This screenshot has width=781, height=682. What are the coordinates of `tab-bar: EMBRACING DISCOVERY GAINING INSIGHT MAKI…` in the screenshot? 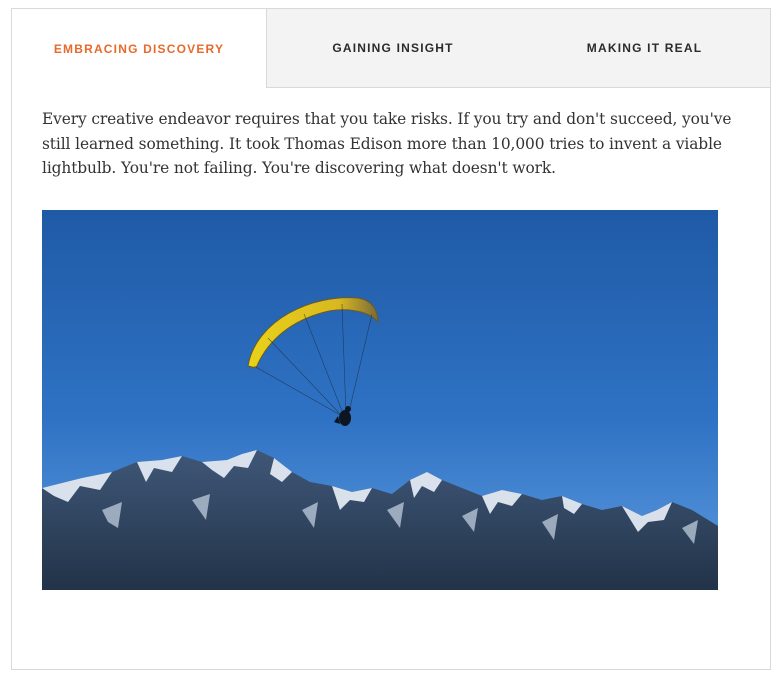 It's located at (391, 48).